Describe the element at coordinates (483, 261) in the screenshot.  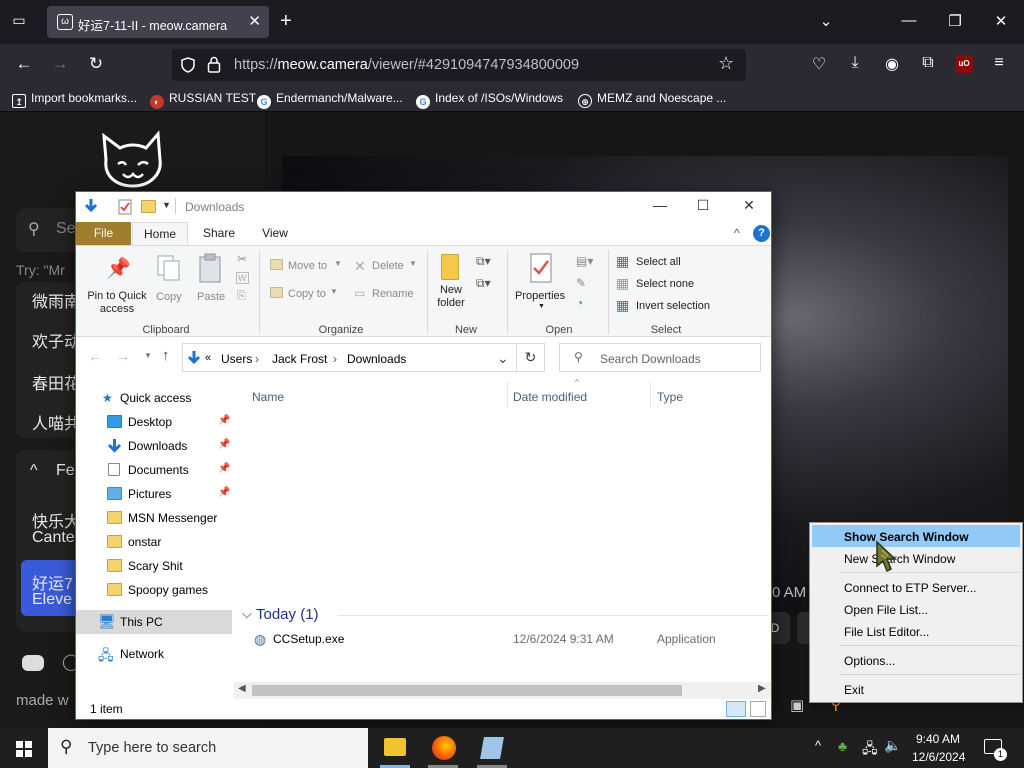
I see `new-item-icon: ⧉▾` at that location.